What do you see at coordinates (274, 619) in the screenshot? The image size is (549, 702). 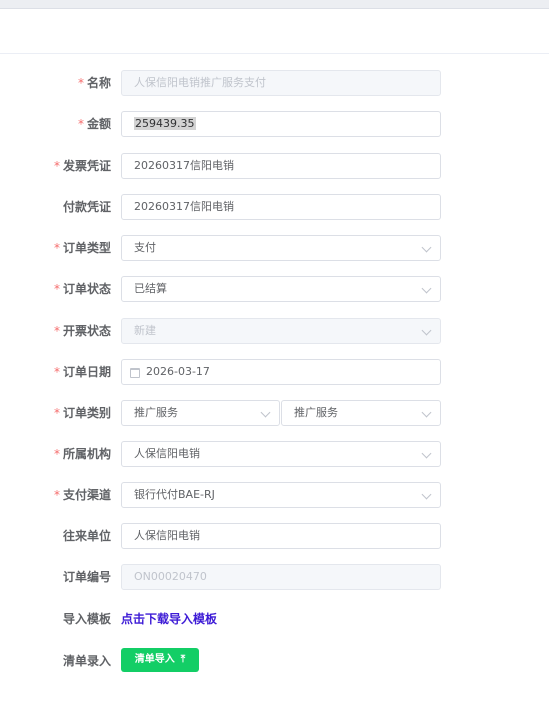 I see `template-row: 导入模板 点击下载导入模板` at bounding box center [274, 619].